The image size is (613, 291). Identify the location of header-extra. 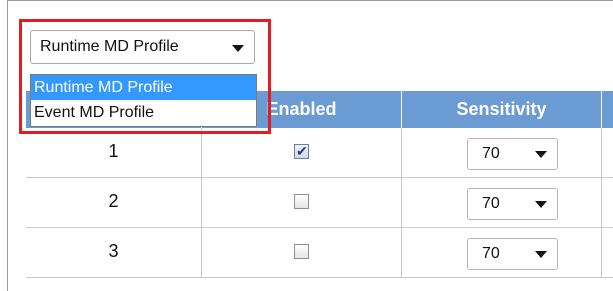
(607, 109).